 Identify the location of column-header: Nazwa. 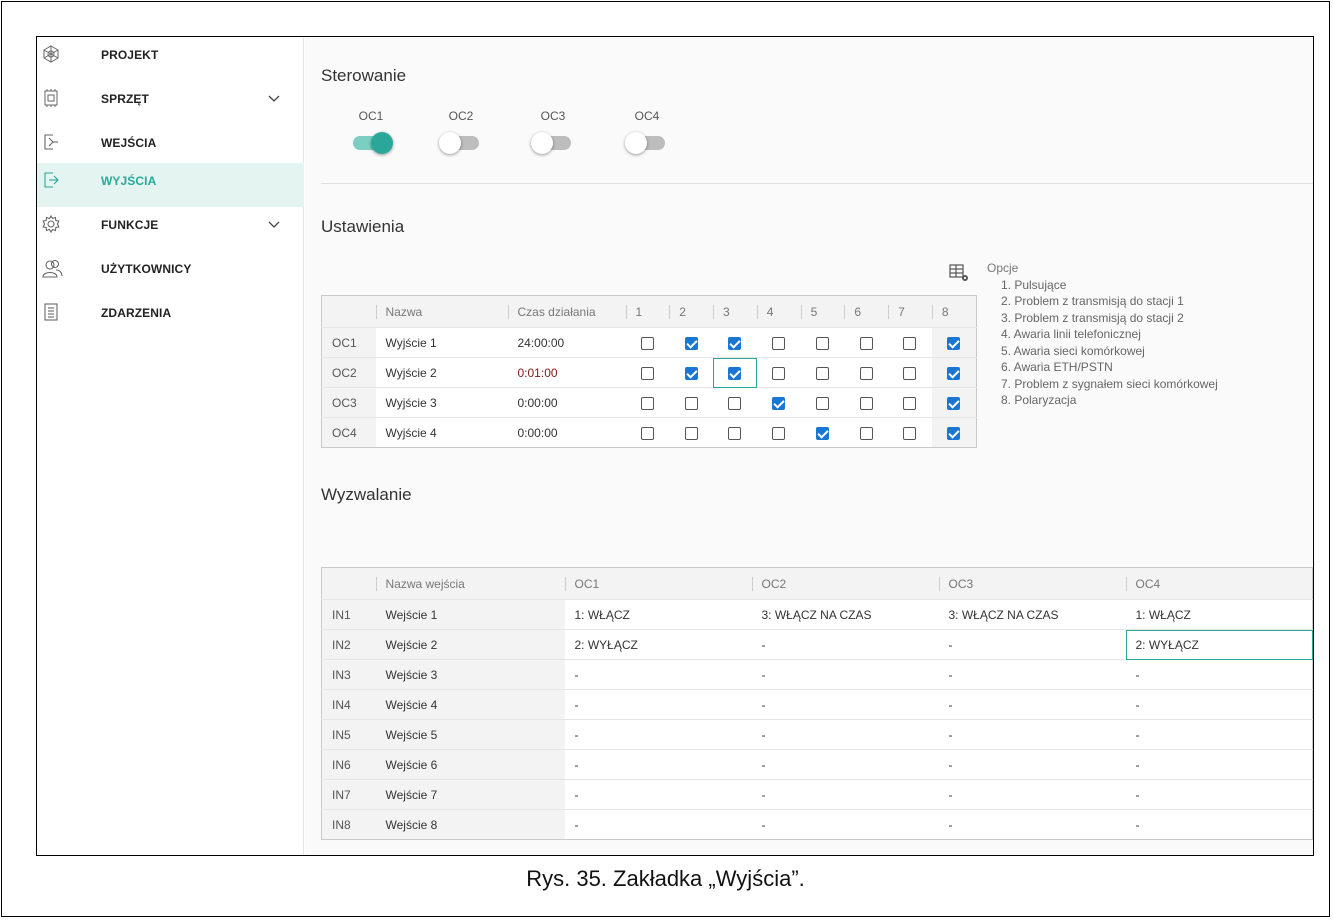
(441, 311).